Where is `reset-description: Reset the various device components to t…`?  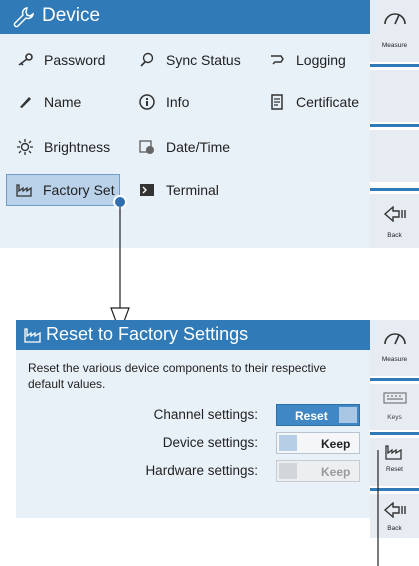
reset-description: Reset the various device components to t… is located at coordinates (177, 376).